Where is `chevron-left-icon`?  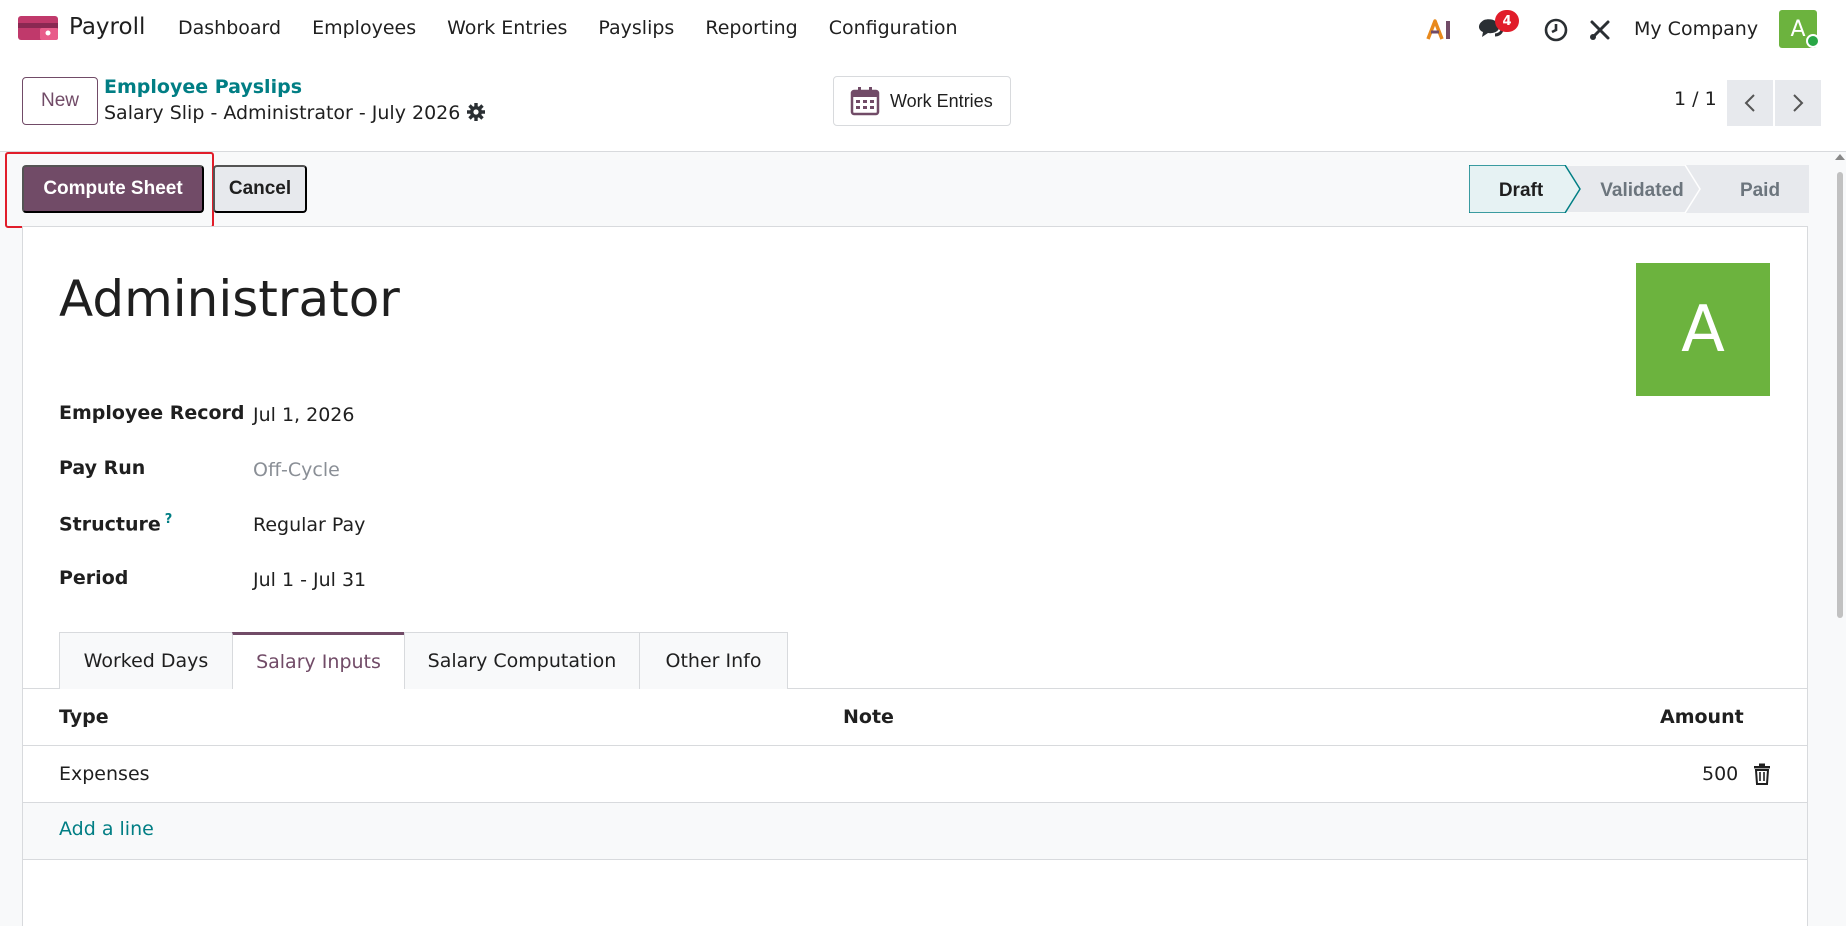 chevron-left-icon is located at coordinates (1749, 103).